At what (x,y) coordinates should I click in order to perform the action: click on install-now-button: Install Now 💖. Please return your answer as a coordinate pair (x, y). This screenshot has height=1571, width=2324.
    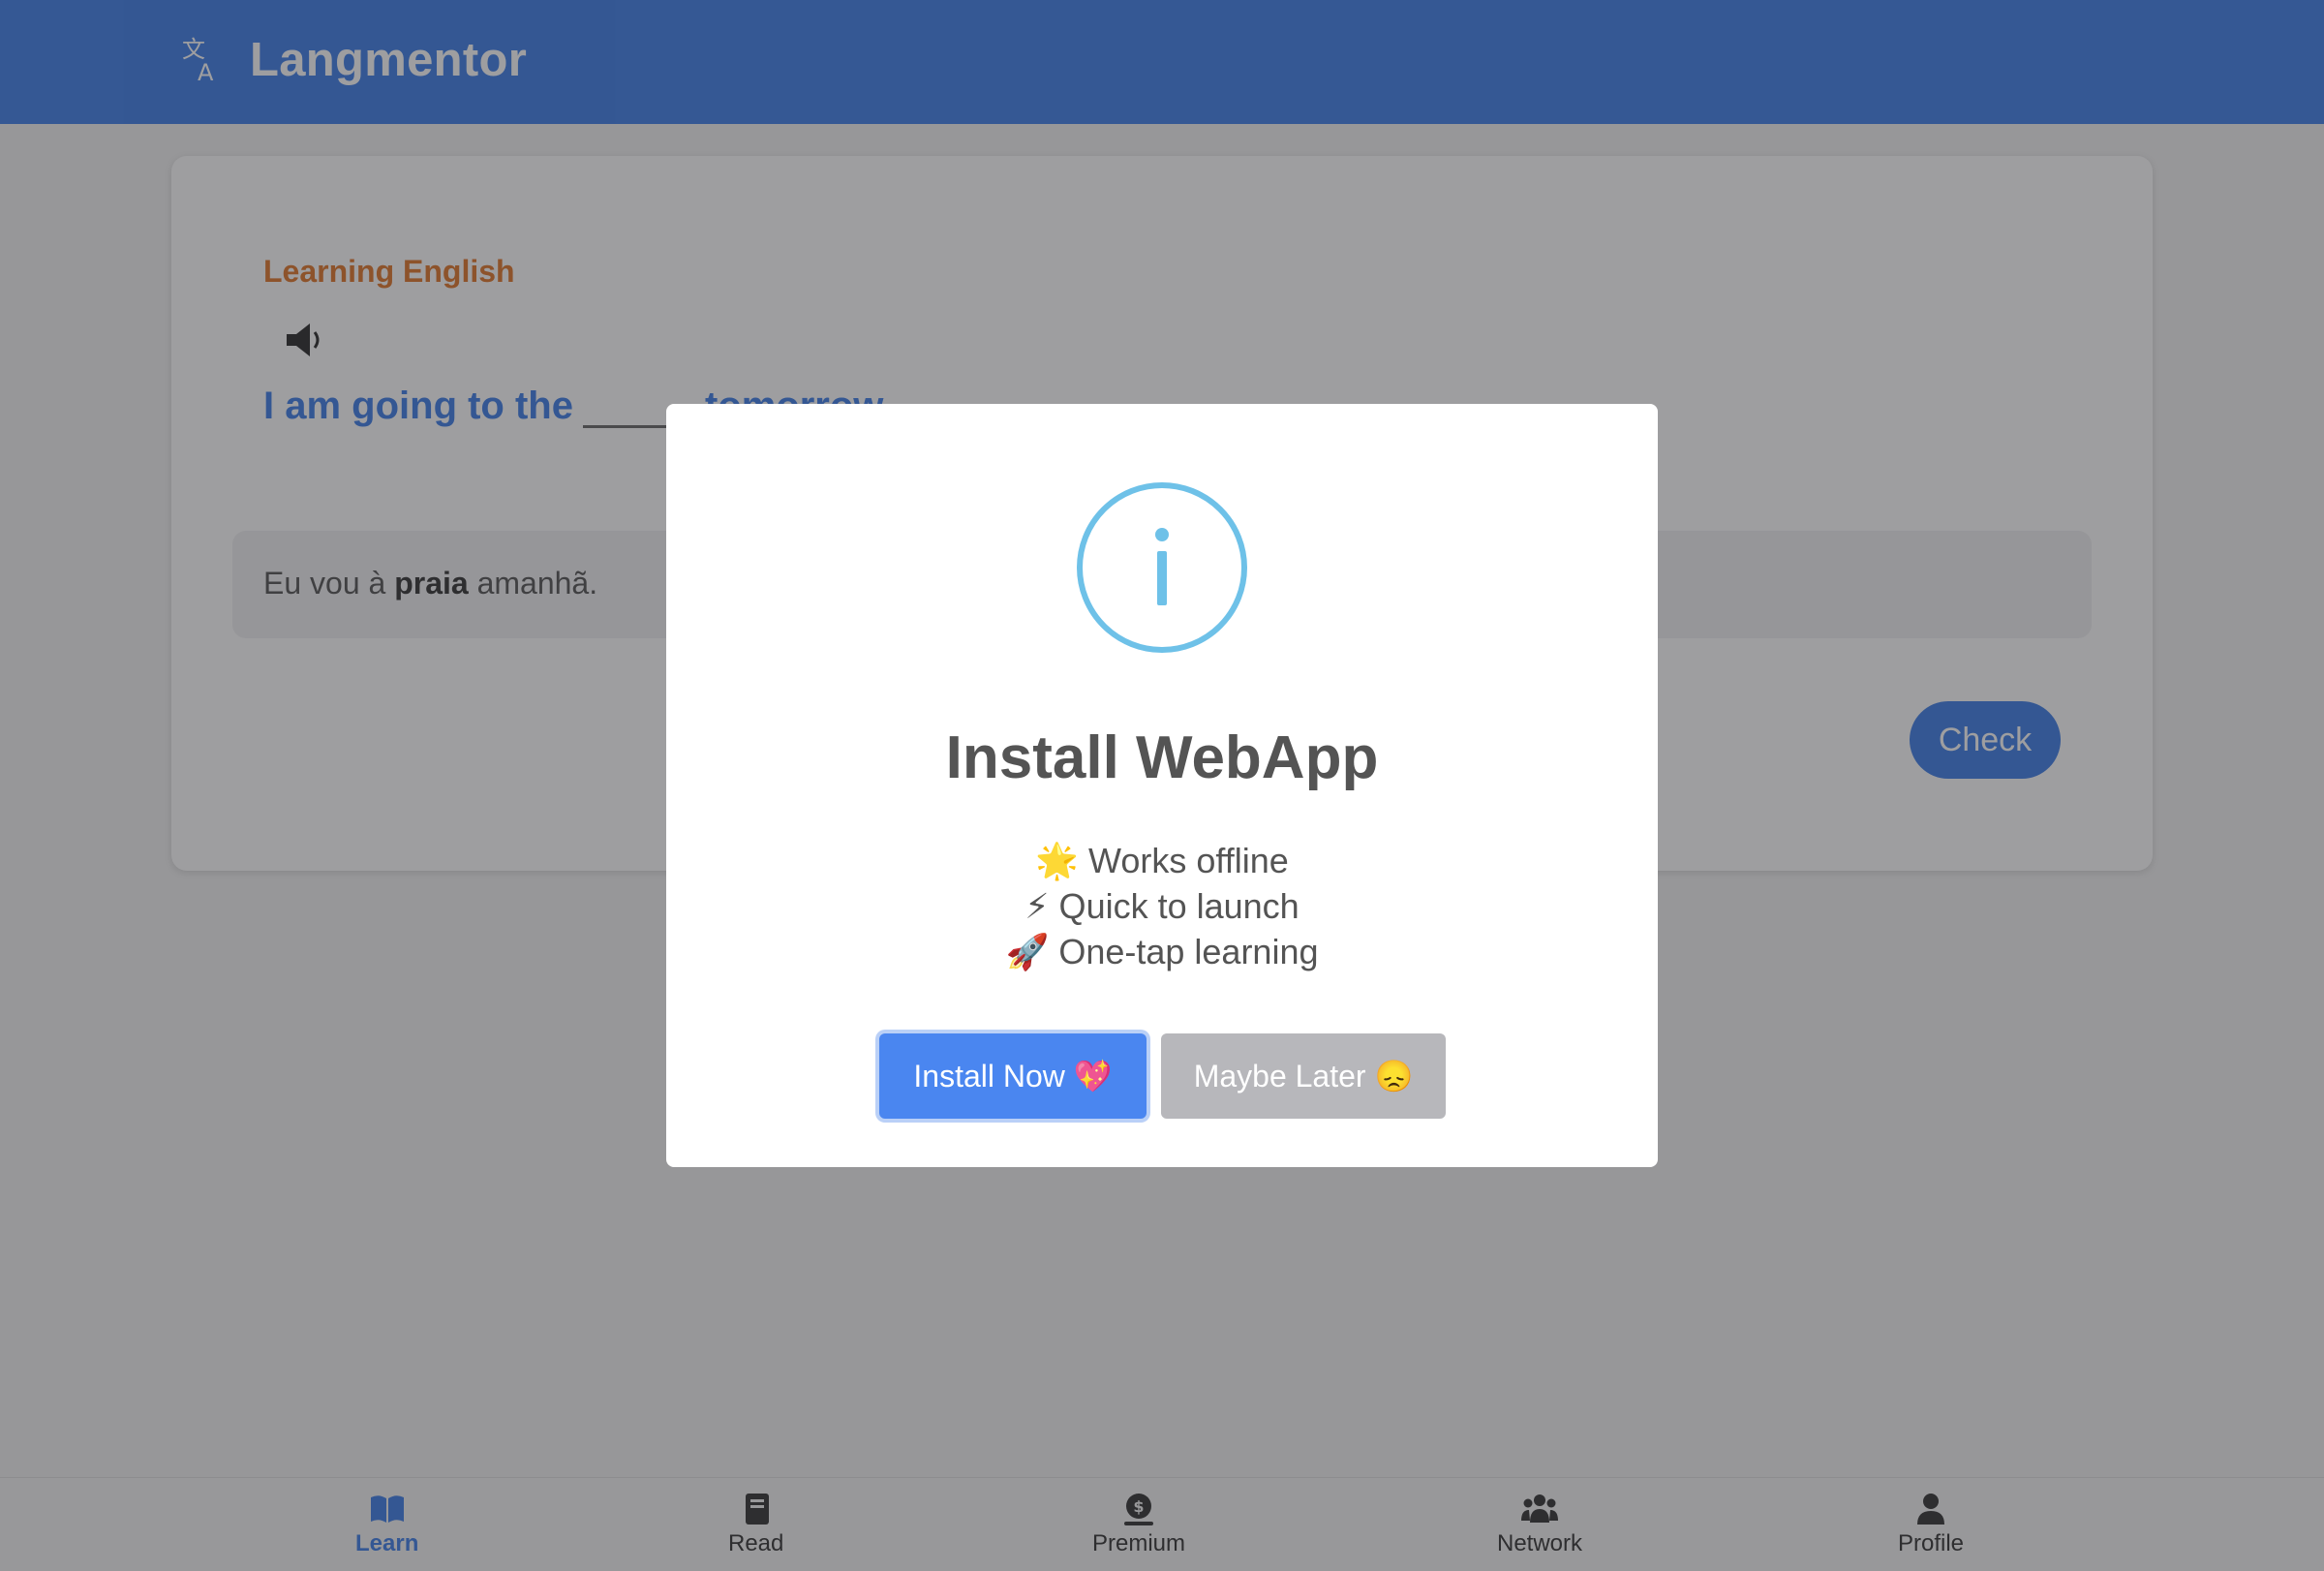
    Looking at the image, I should click on (1013, 1076).